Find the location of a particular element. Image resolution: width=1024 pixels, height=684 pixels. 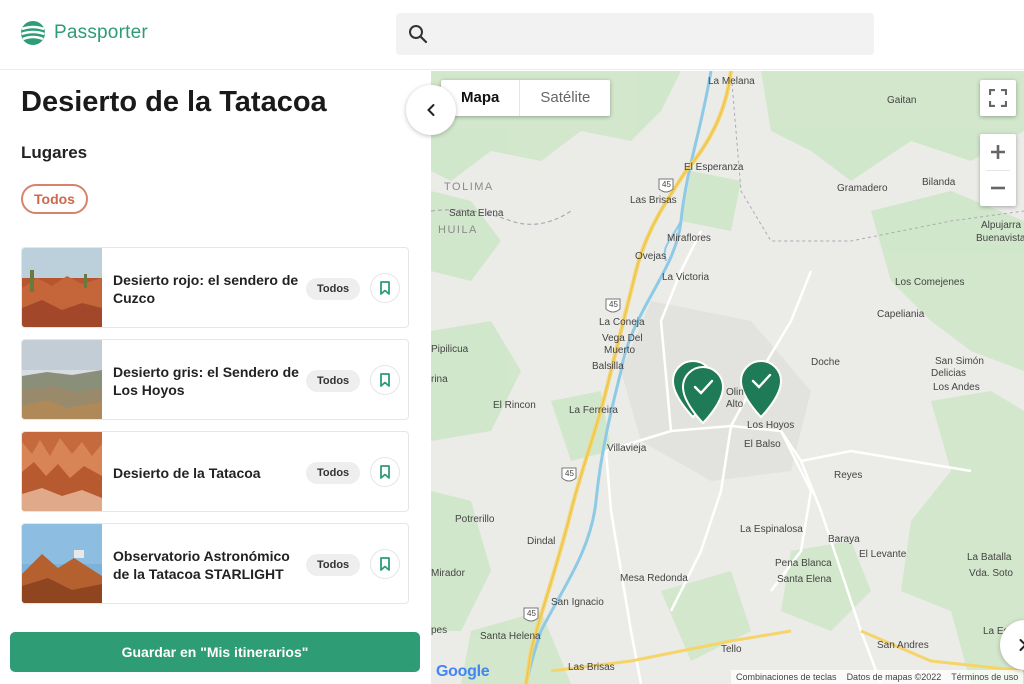

minus-icon is located at coordinates (998, 188).